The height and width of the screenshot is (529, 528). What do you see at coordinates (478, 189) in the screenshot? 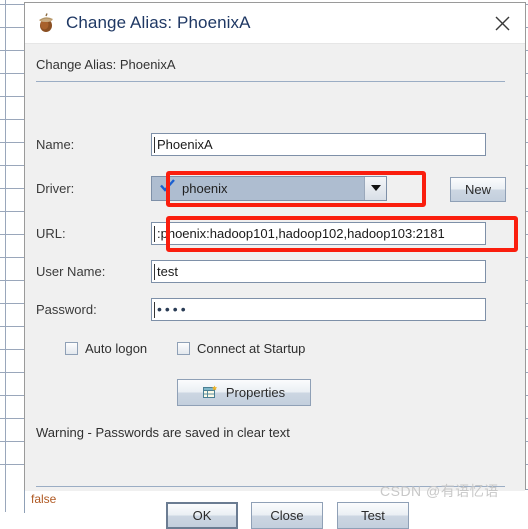
I see `new-driver-button: New` at bounding box center [478, 189].